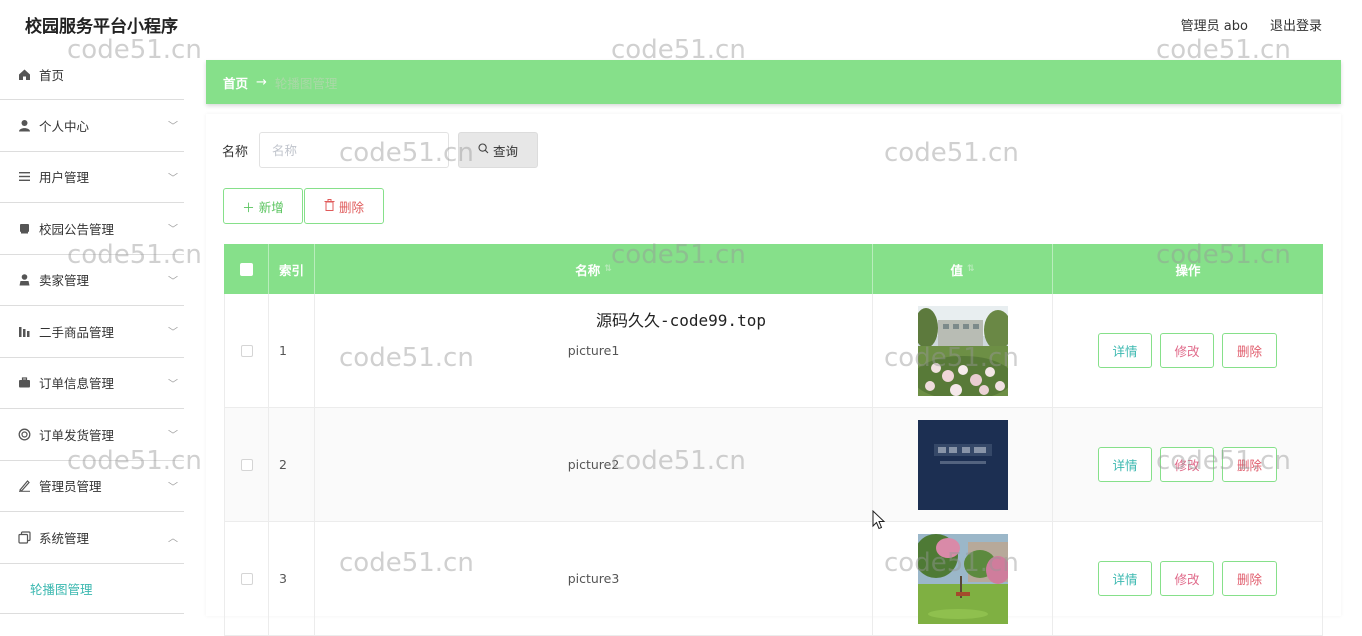  Describe the element at coordinates (24, 537) in the screenshot. I see `copy-icon` at that location.